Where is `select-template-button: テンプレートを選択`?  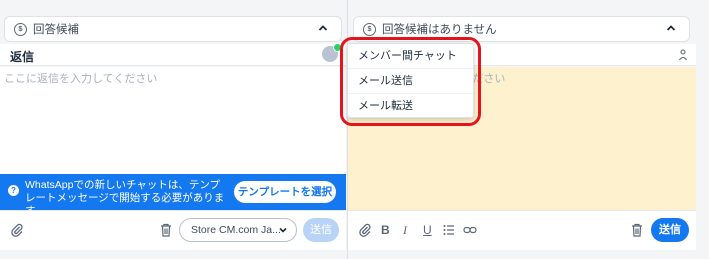
select-template-button: テンプレートを選択 is located at coordinates (285, 192).